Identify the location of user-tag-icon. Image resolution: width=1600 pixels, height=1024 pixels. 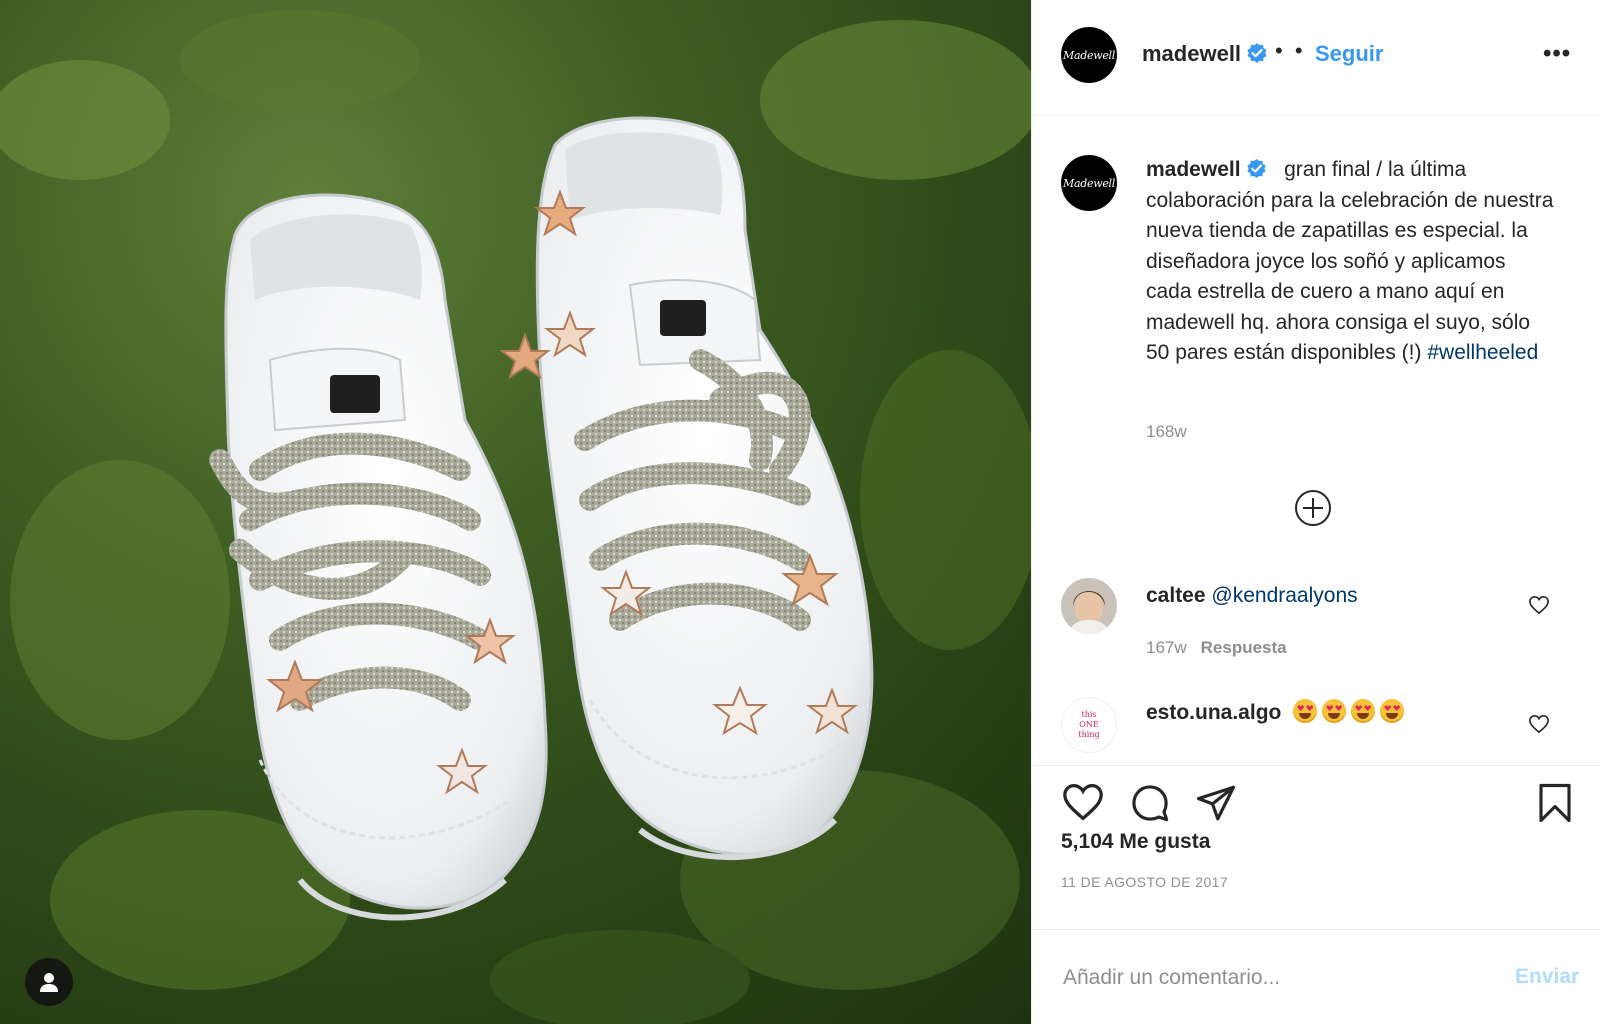
(49, 982).